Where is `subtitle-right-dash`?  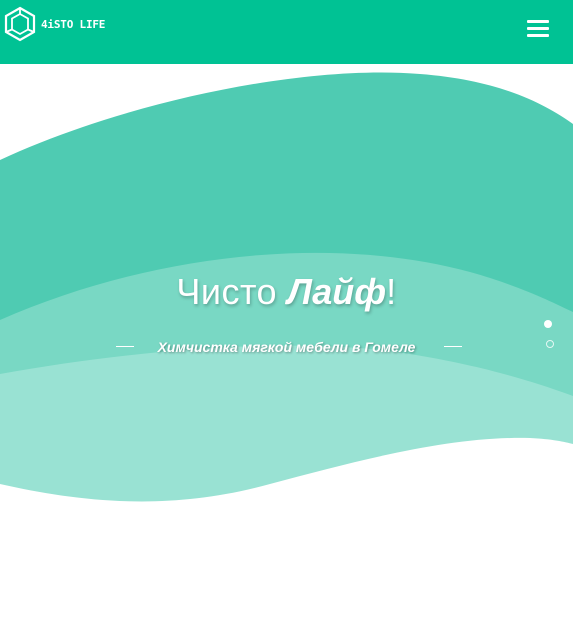 subtitle-right-dash is located at coordinates (453, 346).